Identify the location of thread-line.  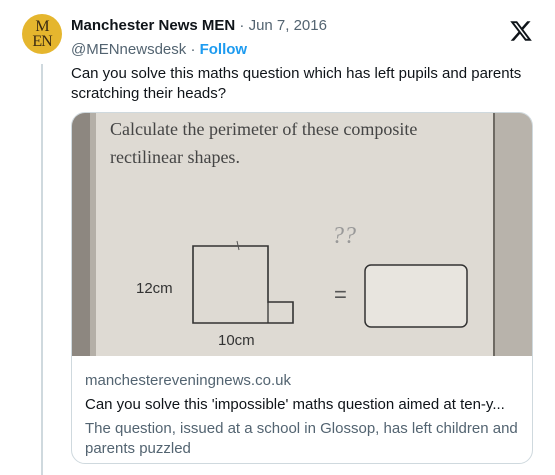
(42, 269).